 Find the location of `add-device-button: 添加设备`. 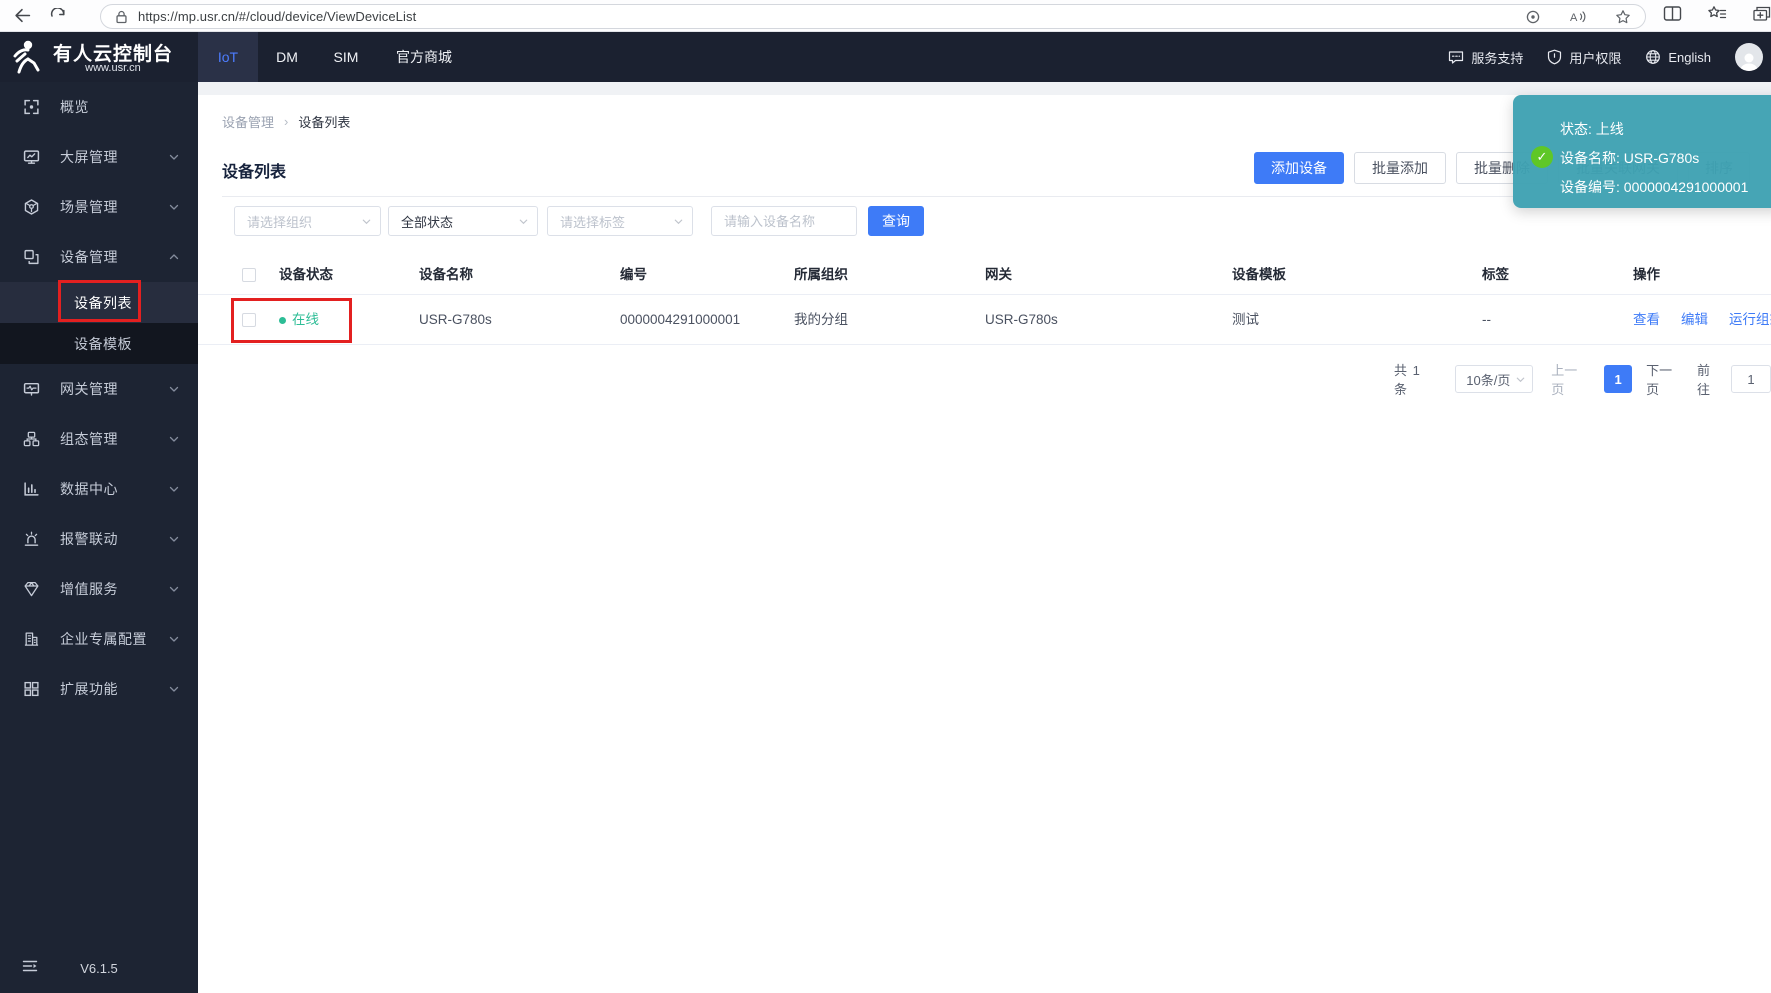

add-device-button: 添加设备 is located at coordinates (1299, 168).